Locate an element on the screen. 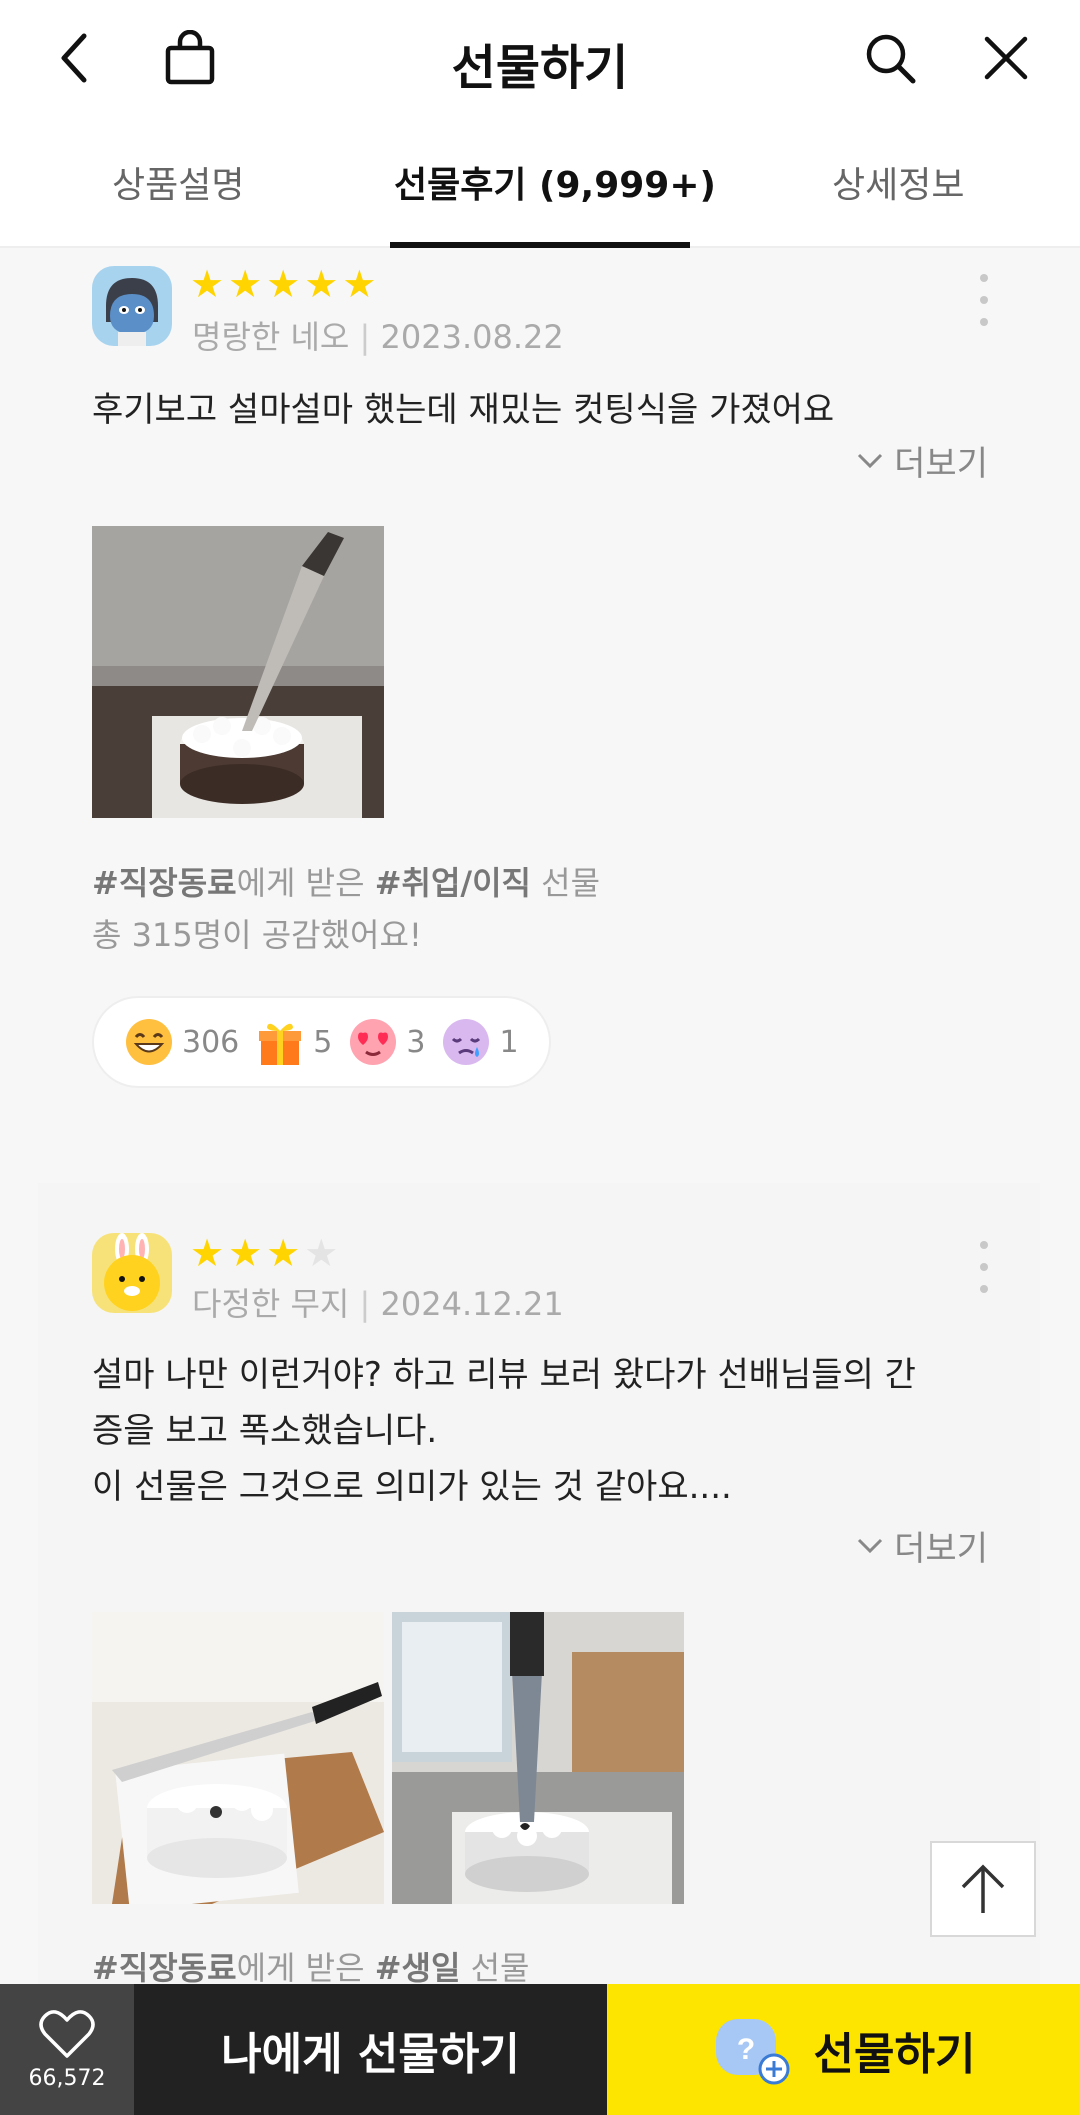 The width and height of the screenshot is (1080, 2115). gift-friend-icon: ? is located at coordinates (752, 2051).